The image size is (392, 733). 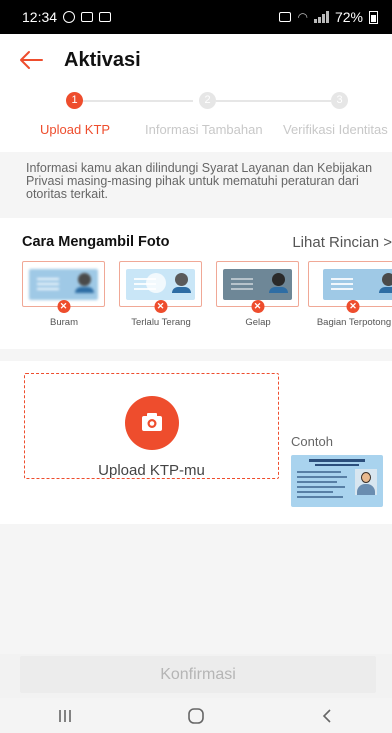 I want to click on howto-header: Cara Mengambil Foto Lihat Rincian >, so click(x=196, y=242).